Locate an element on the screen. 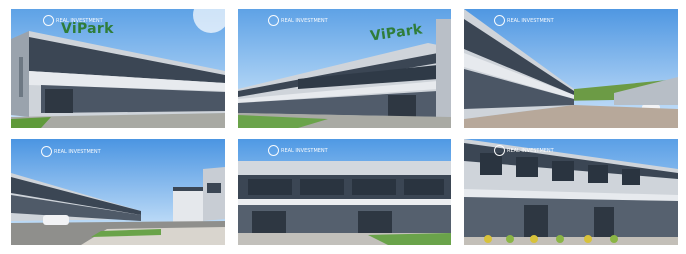  gallery-photo-2: ViPark REAL INVESTMENT is located at coordinates (344, 68).